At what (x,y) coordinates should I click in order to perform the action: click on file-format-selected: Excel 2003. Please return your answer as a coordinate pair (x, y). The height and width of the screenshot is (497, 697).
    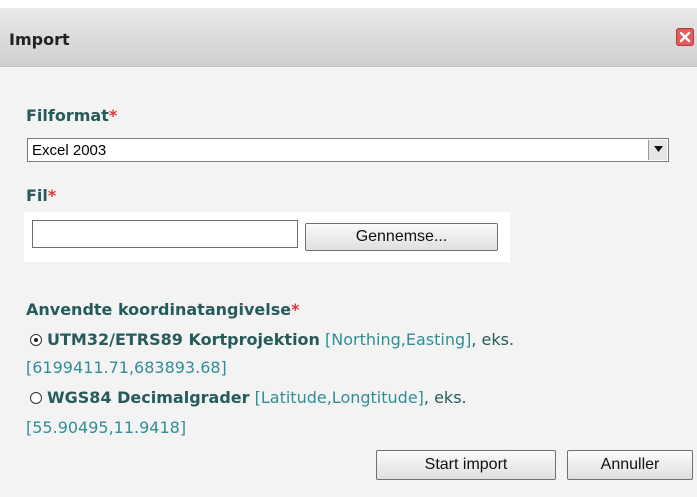
    Looking at the image, I should click on (69, 150).